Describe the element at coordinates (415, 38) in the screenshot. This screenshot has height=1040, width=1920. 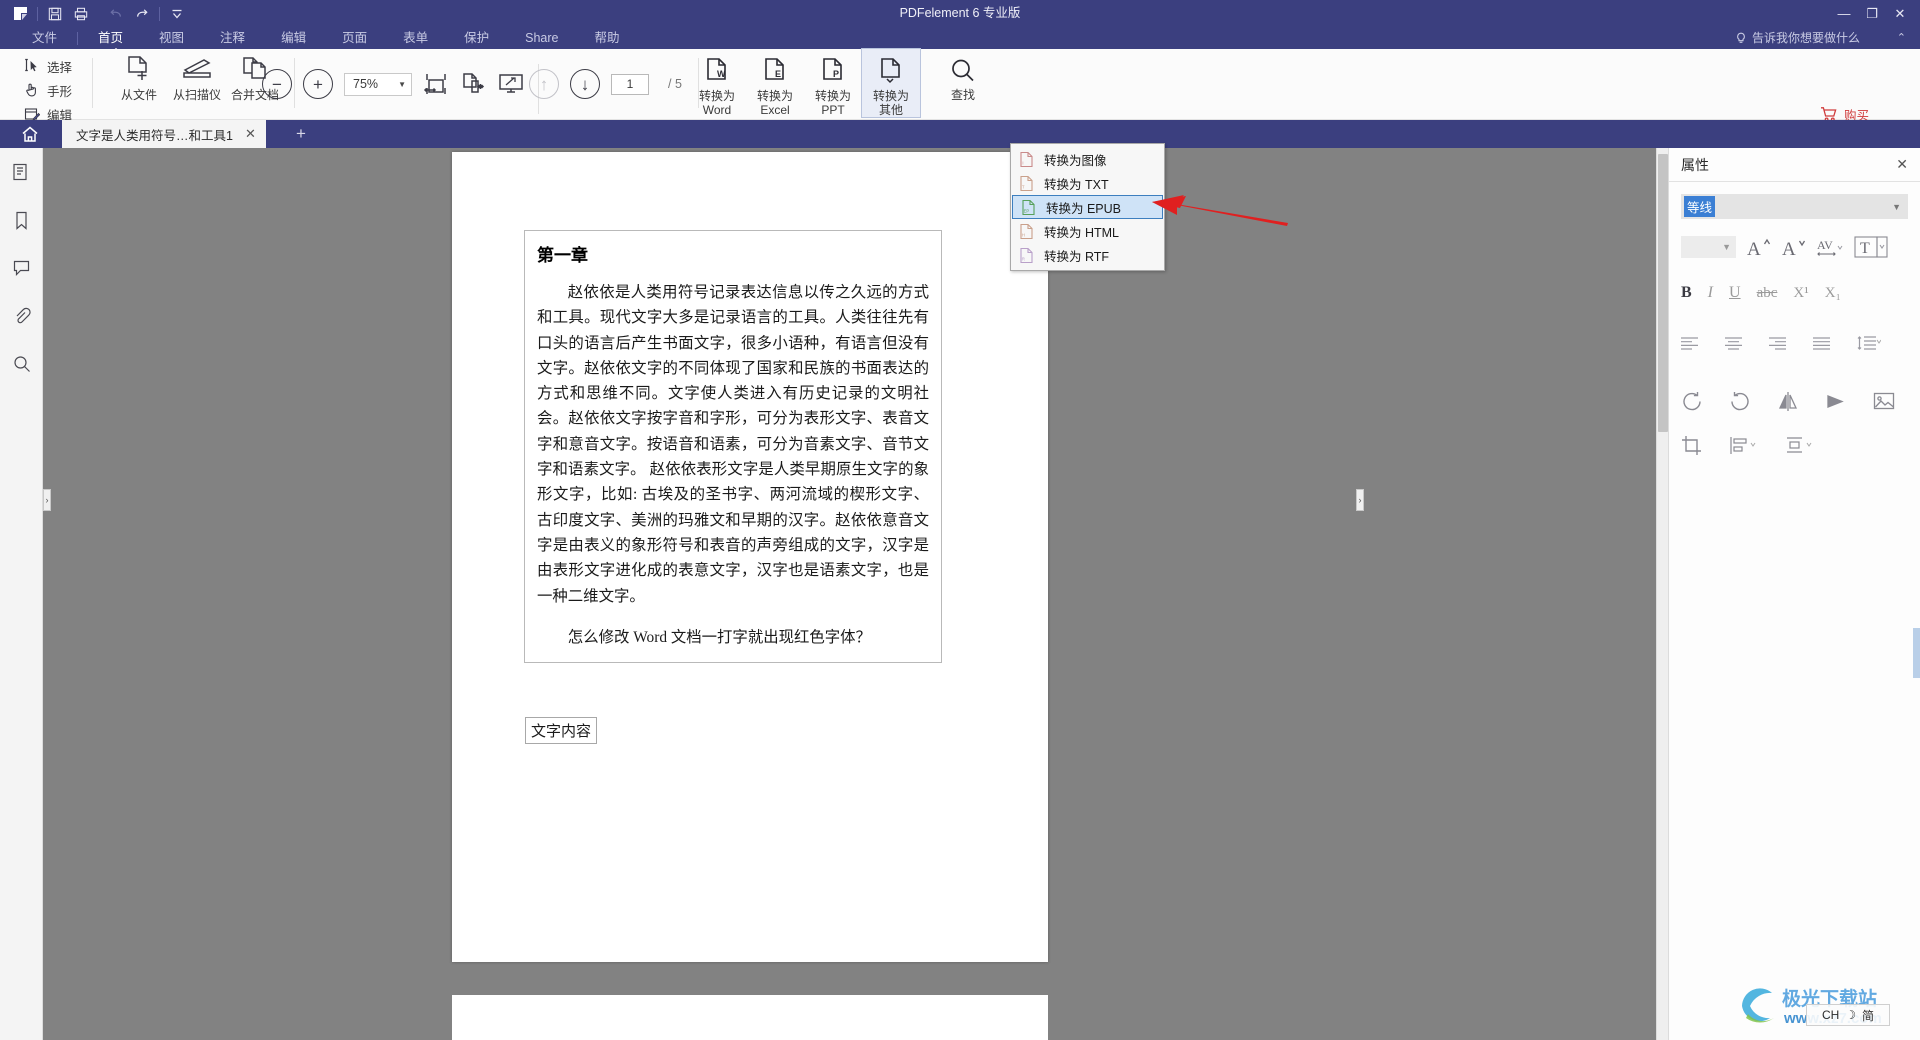
I see `menu-item-form: 表单` at that location.